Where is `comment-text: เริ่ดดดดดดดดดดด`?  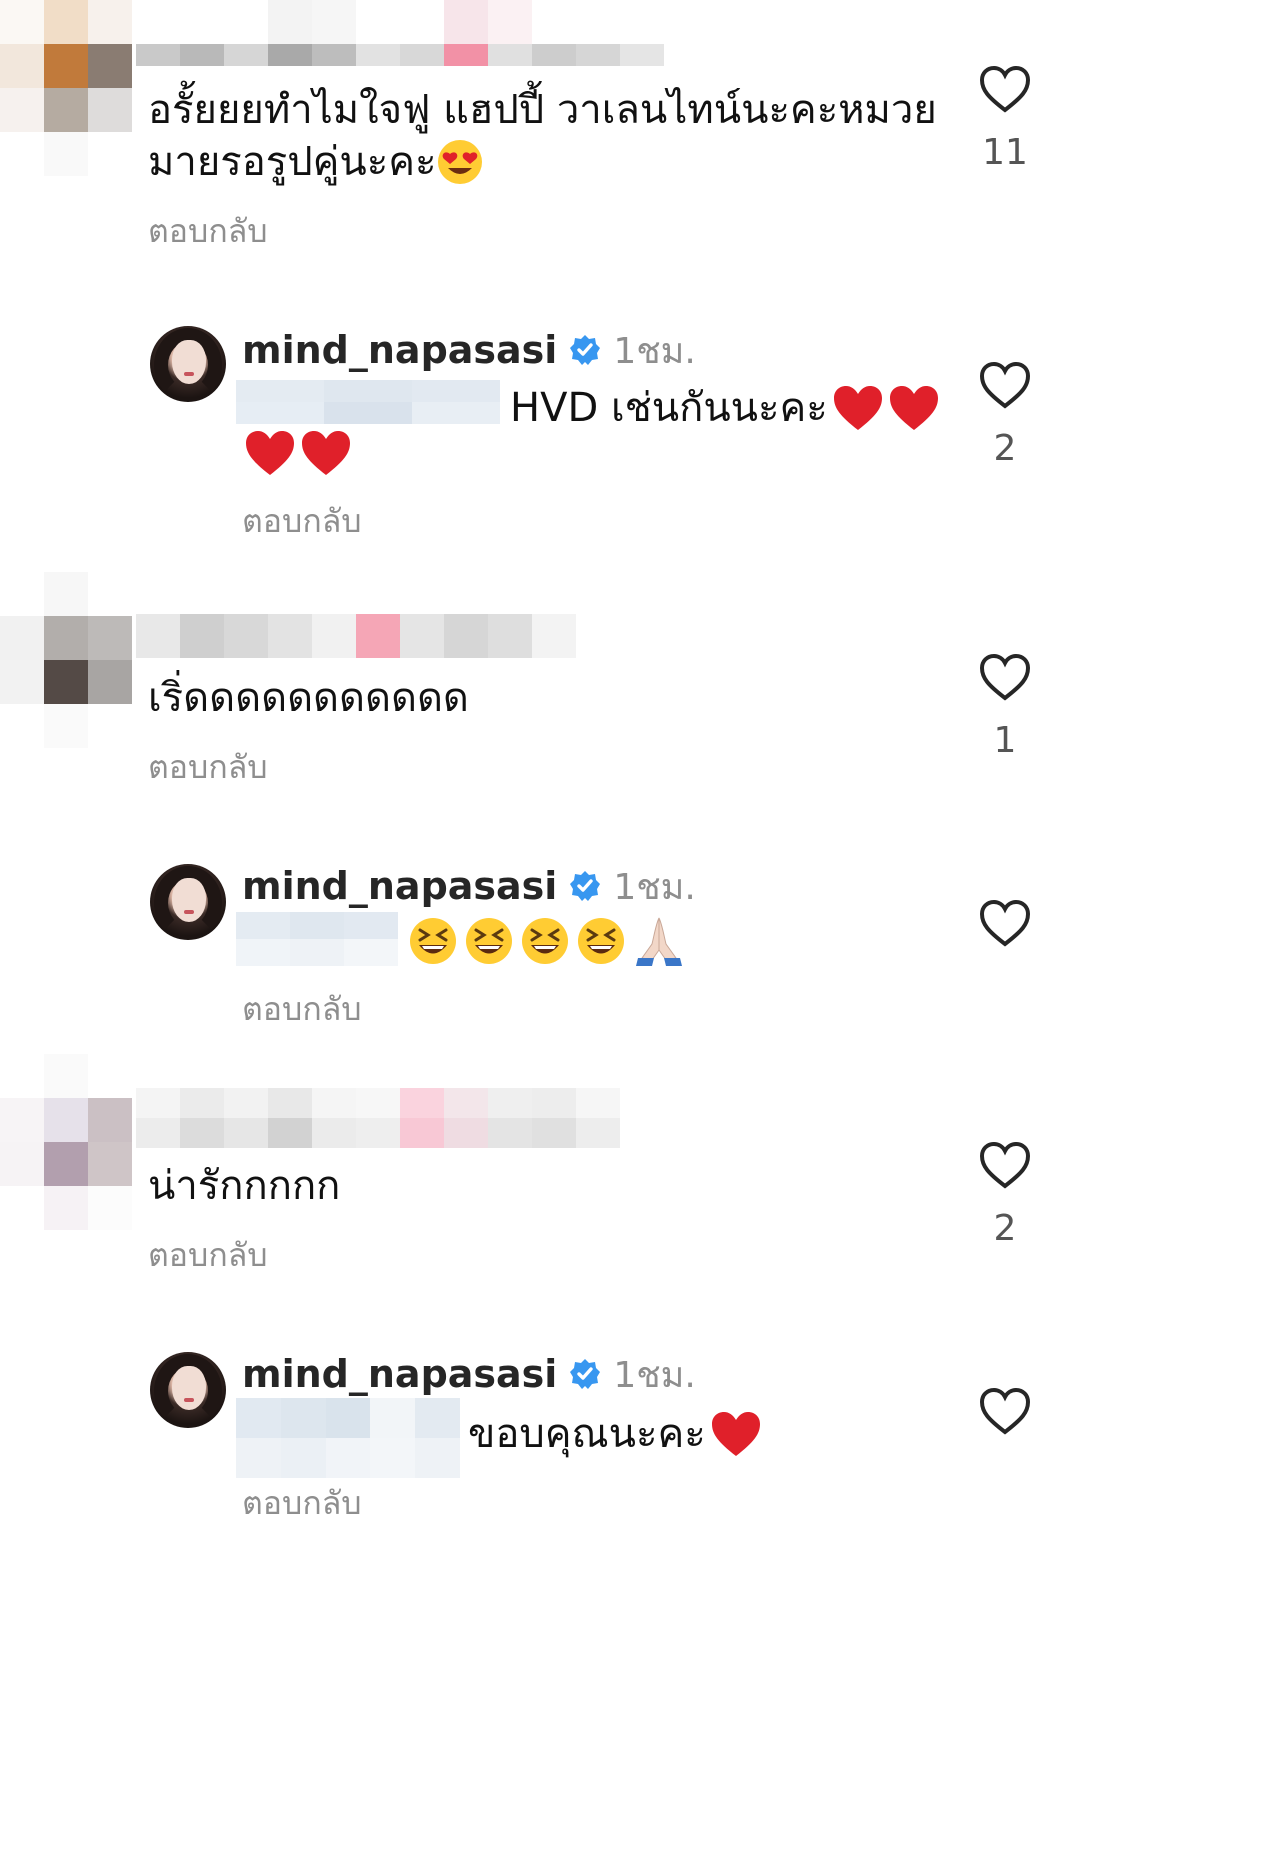
comment-text: เริ่ดดดดดดดดดดด is located at coordinates (308, 698).